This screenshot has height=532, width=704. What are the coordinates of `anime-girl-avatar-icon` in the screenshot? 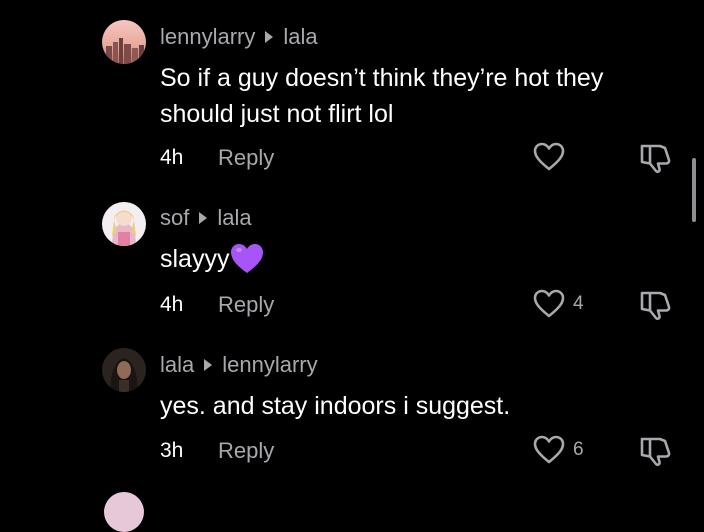 It's located at (124, 224).